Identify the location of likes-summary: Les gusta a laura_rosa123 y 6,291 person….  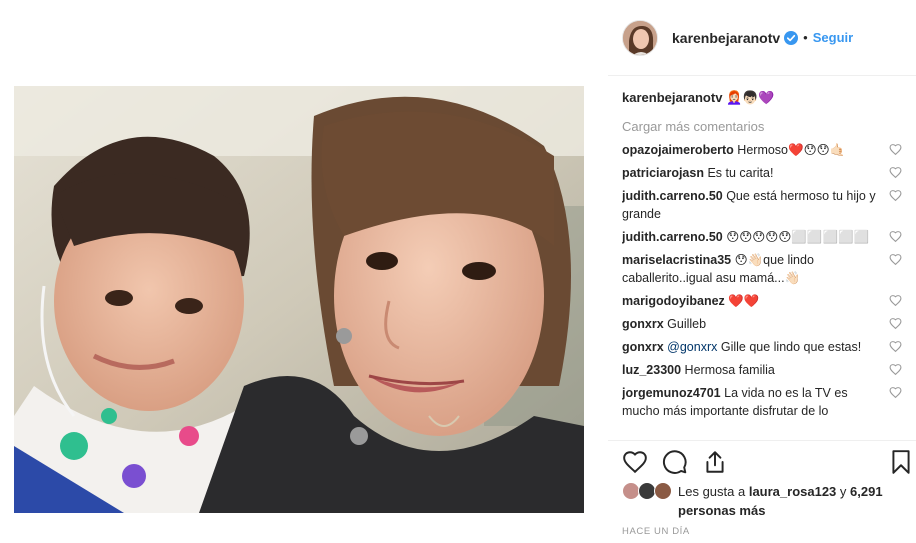
(767, 501).